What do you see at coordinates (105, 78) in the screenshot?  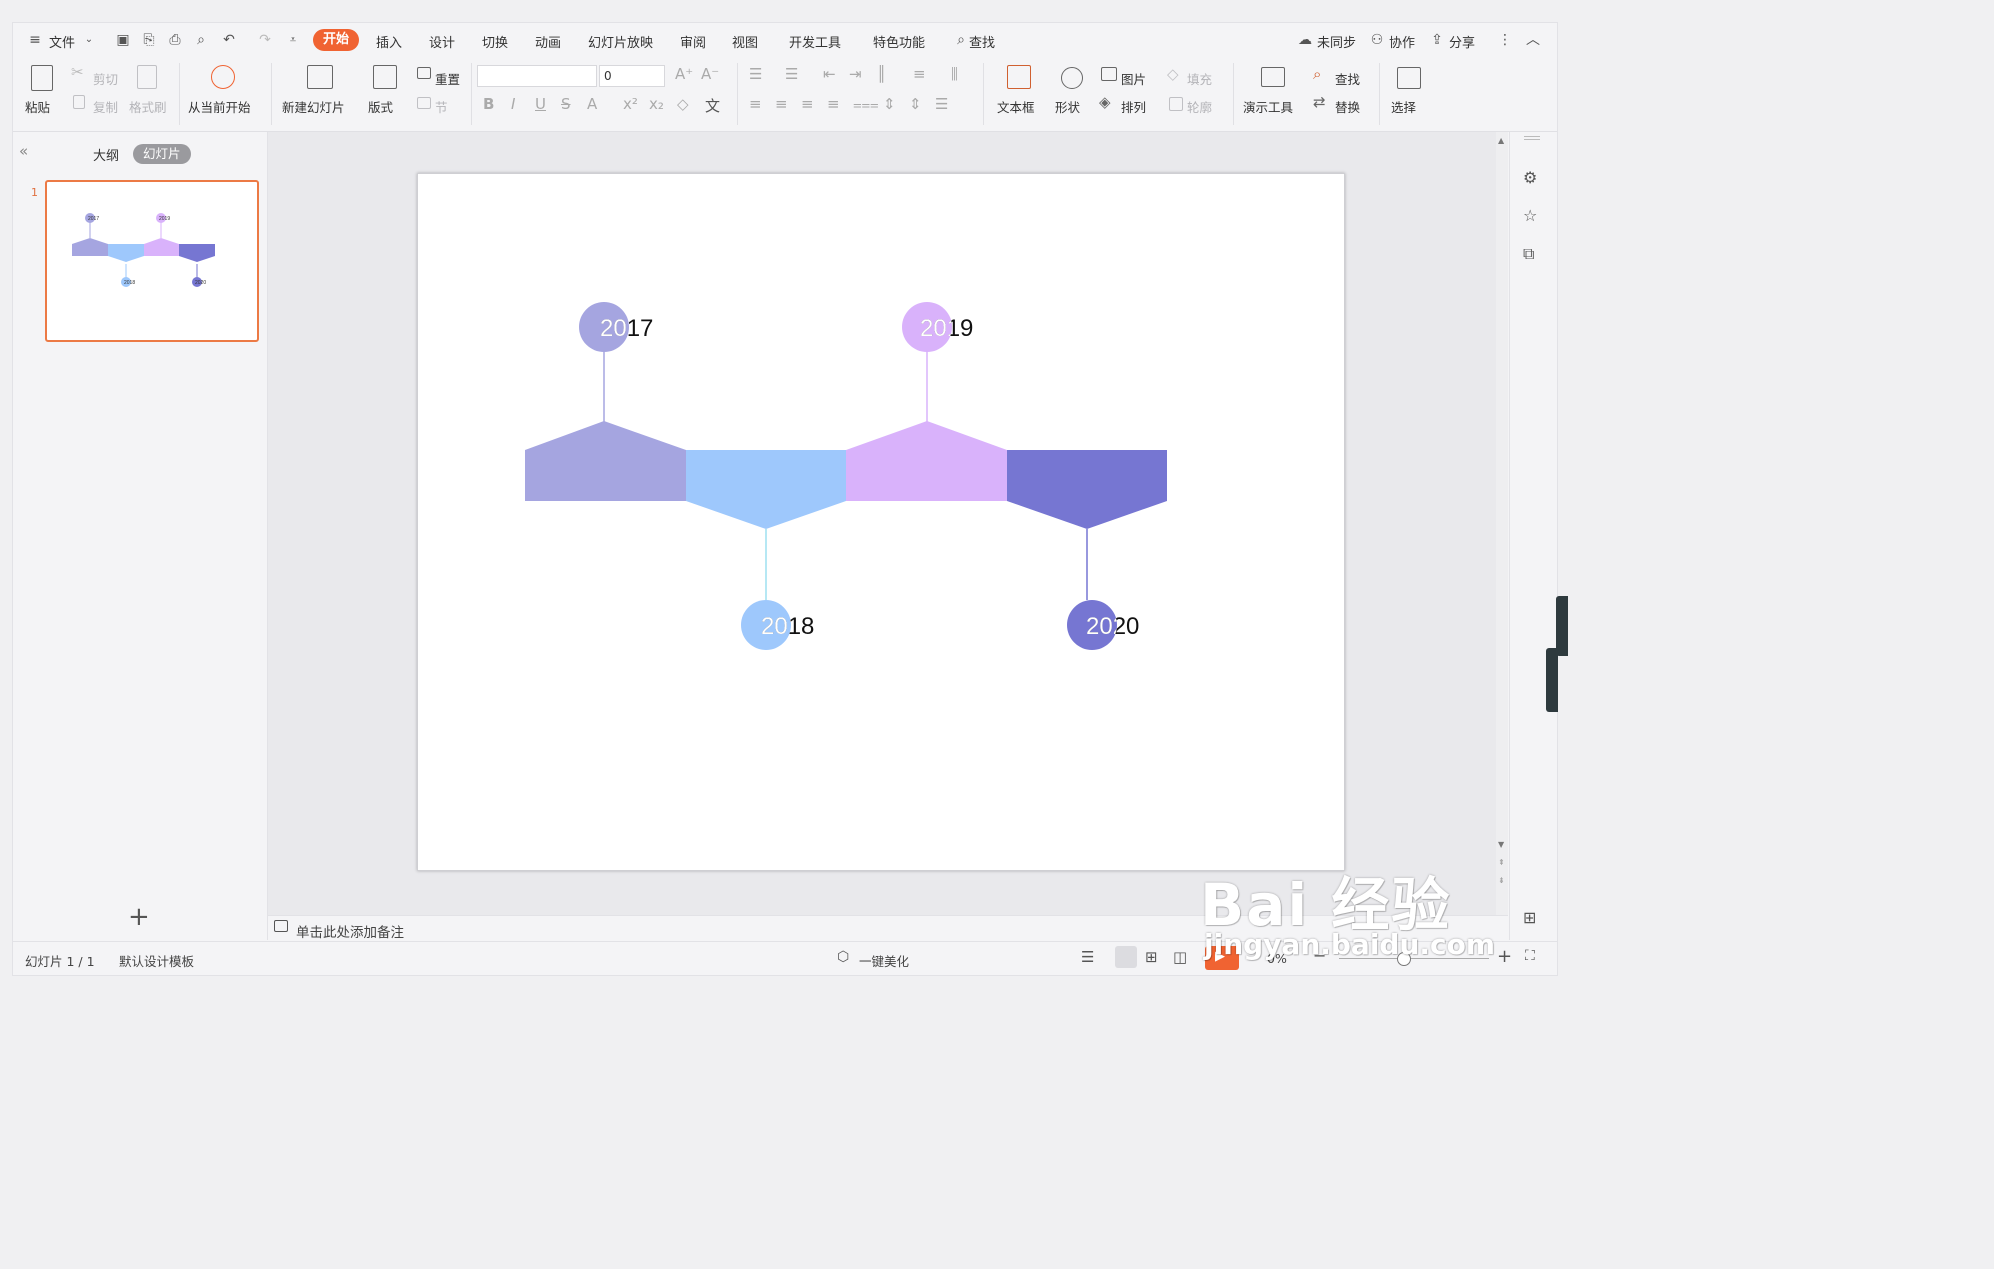 I see `cut-button: 剪切` at bounding box center [105, 78].